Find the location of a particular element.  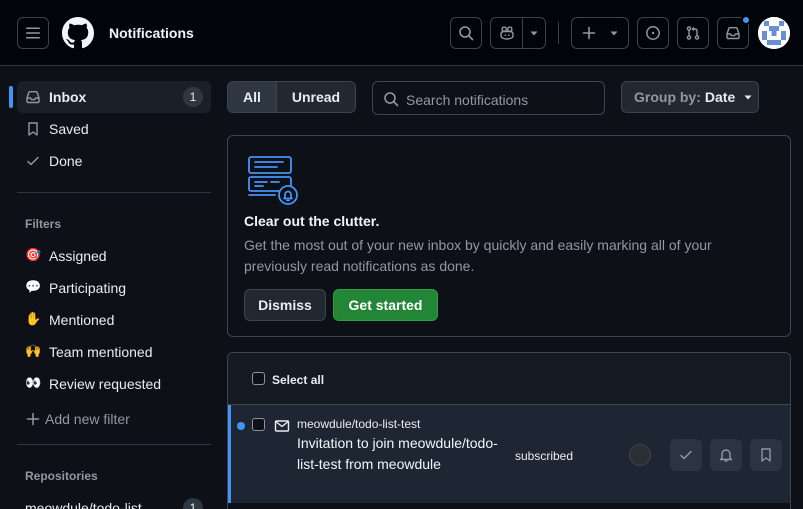

copilot-icon is located at coordinates (506, 33).